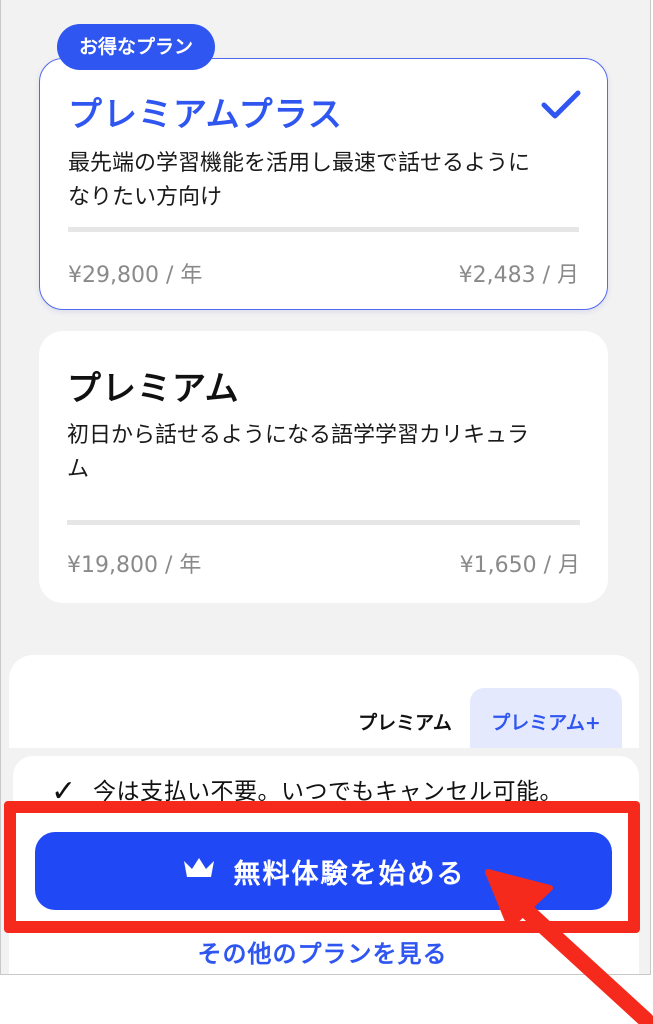  What do you see at coordinates (546, 720) in the screenshot?
I see `tab-premium-plus: プレミアム+` at bounding box center [546, 720].